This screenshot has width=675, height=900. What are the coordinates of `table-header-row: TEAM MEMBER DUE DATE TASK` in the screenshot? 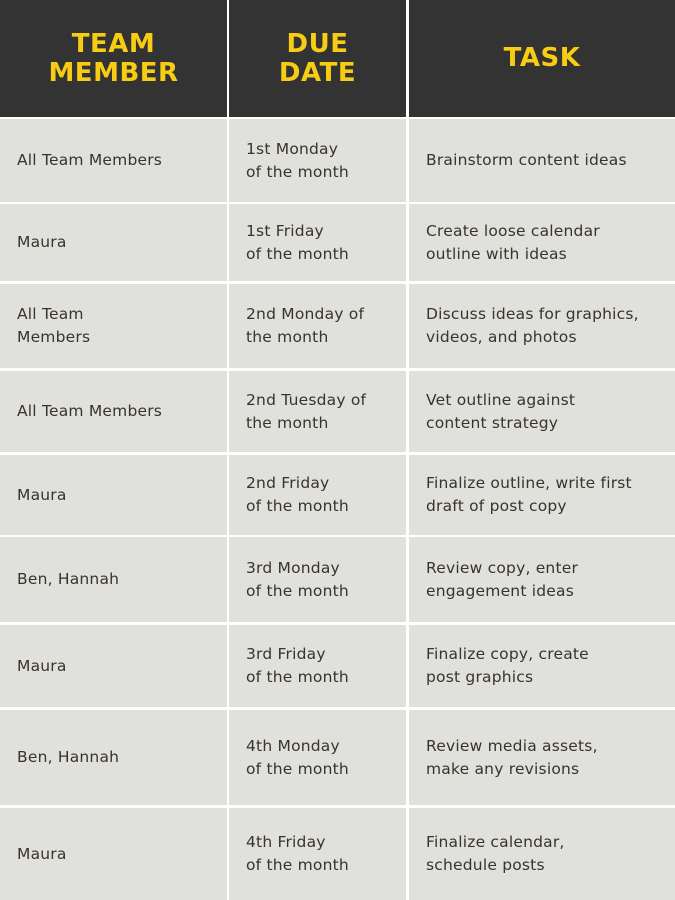 It's located at (337, 58).